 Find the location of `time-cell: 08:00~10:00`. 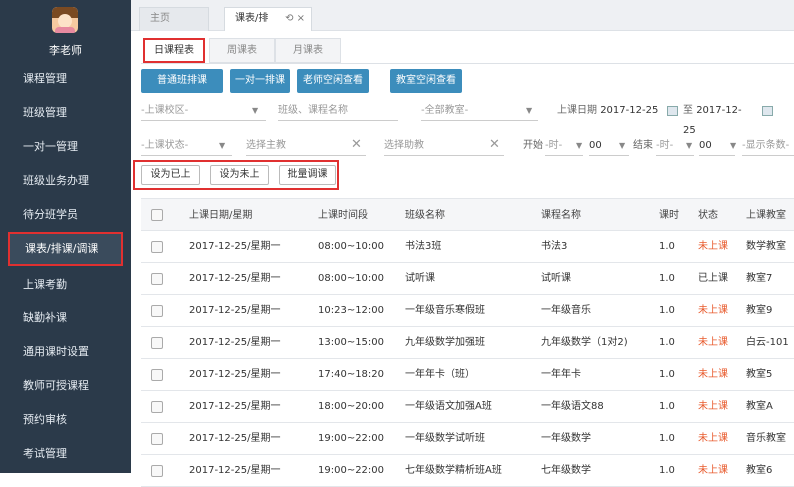

time-cell: 08:00~10:00 is located at coordinates (351, 278).